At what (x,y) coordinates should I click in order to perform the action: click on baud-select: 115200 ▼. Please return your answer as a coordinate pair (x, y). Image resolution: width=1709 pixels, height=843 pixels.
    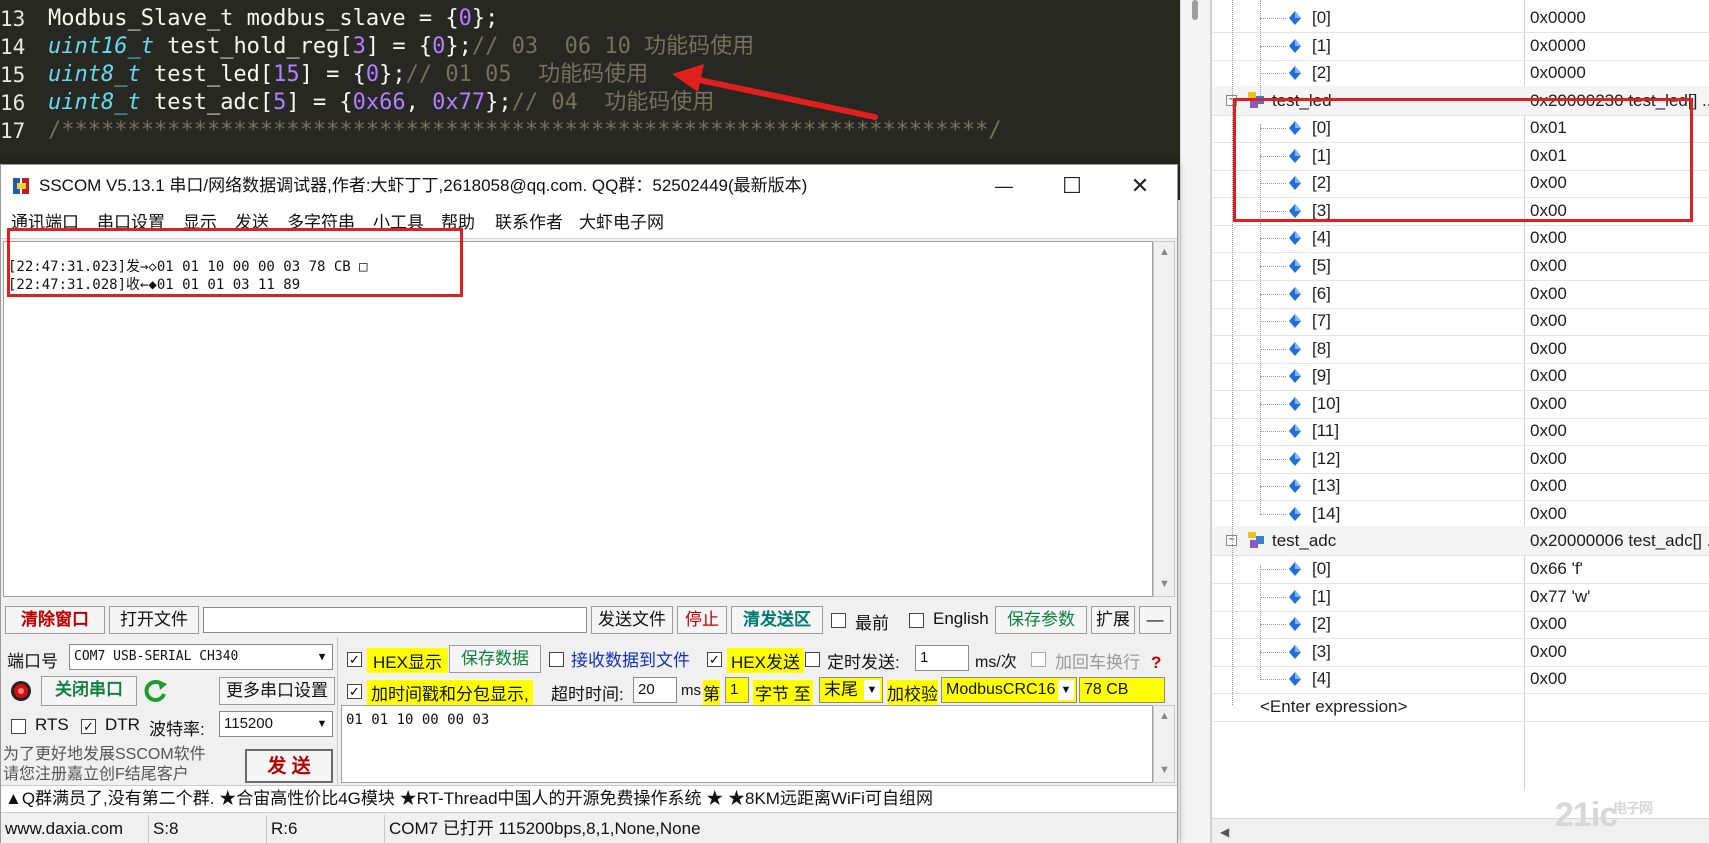
    Looking at the image, I should click on (276, 724).